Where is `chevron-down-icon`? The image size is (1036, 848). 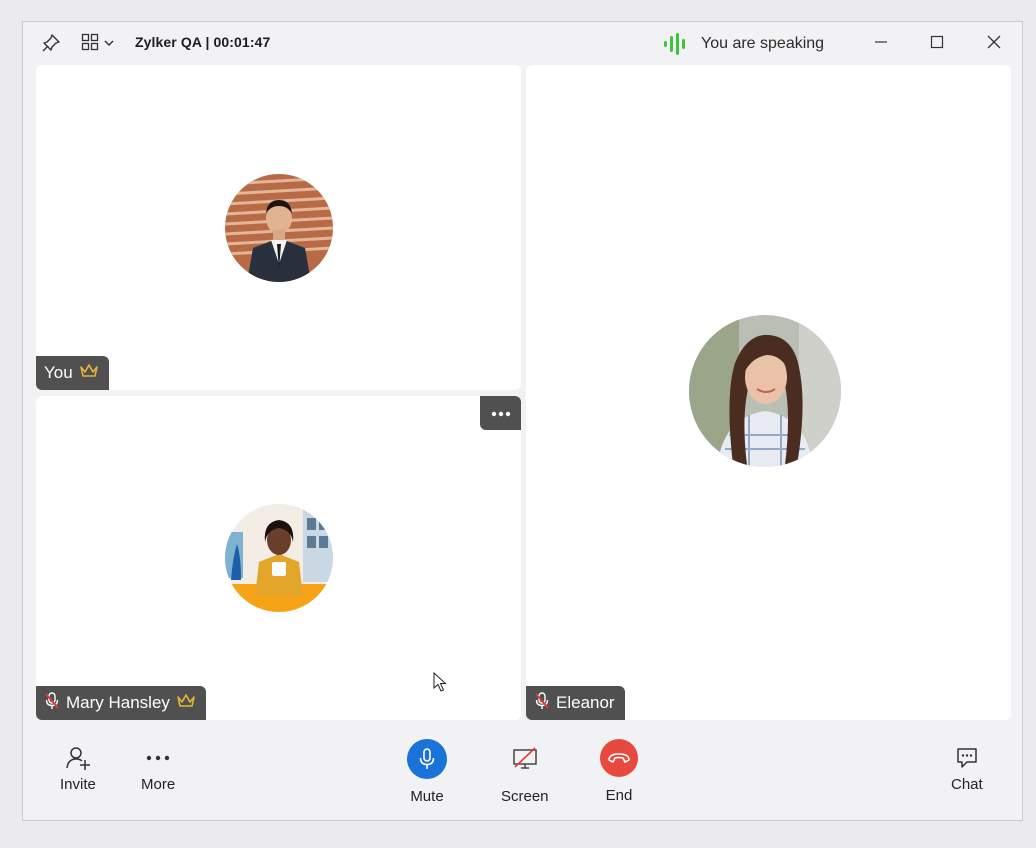
chevron-down-icon is located at coordinates (109, 45).